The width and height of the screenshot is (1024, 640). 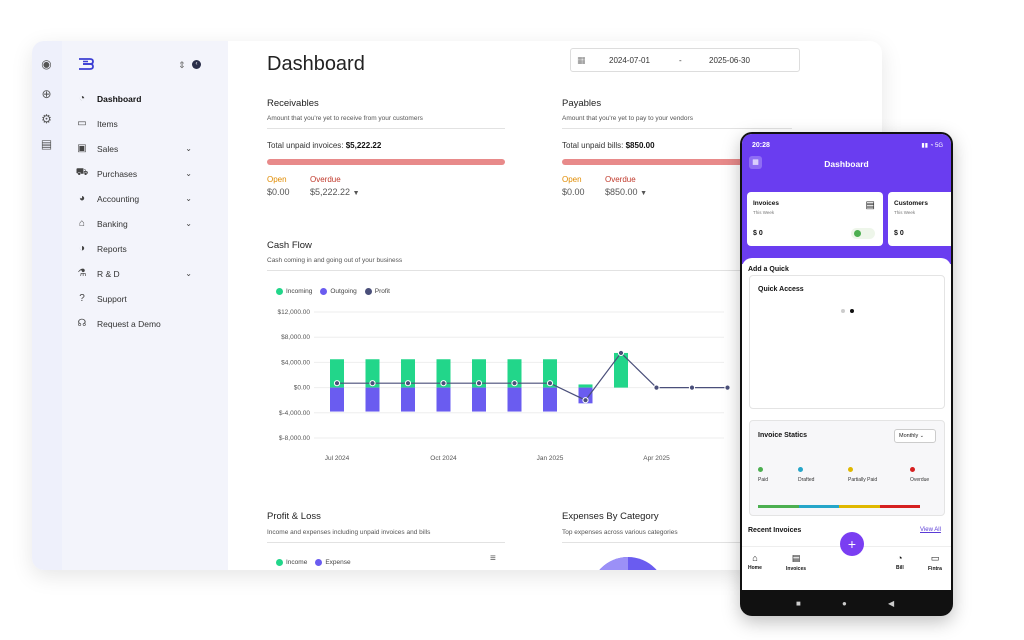 What do you see at coordinates (46, 94) in the screenshot?
I see `add-icon: ⊕` at bounding box center [46, 94].